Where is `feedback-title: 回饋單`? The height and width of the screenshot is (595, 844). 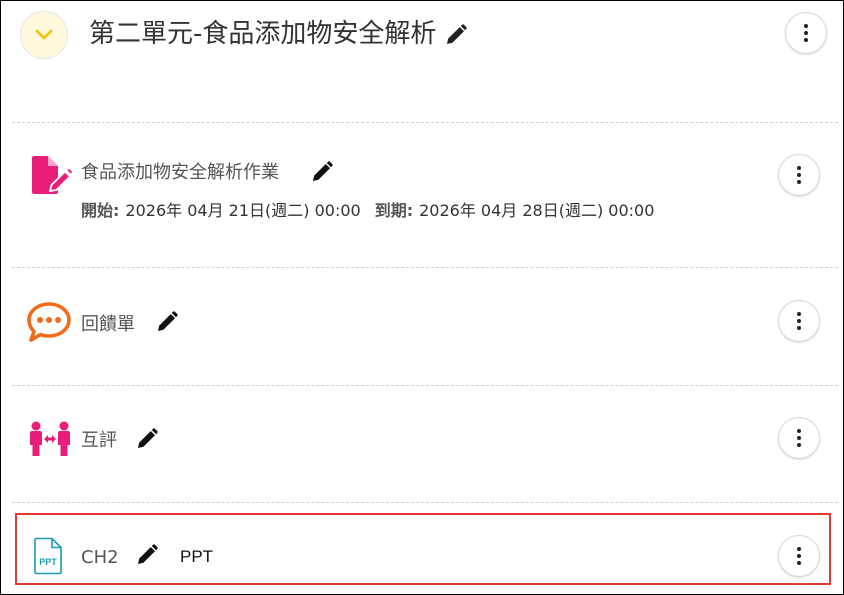 feedback-title: 回饋單 is located at coordinates (108, 325).